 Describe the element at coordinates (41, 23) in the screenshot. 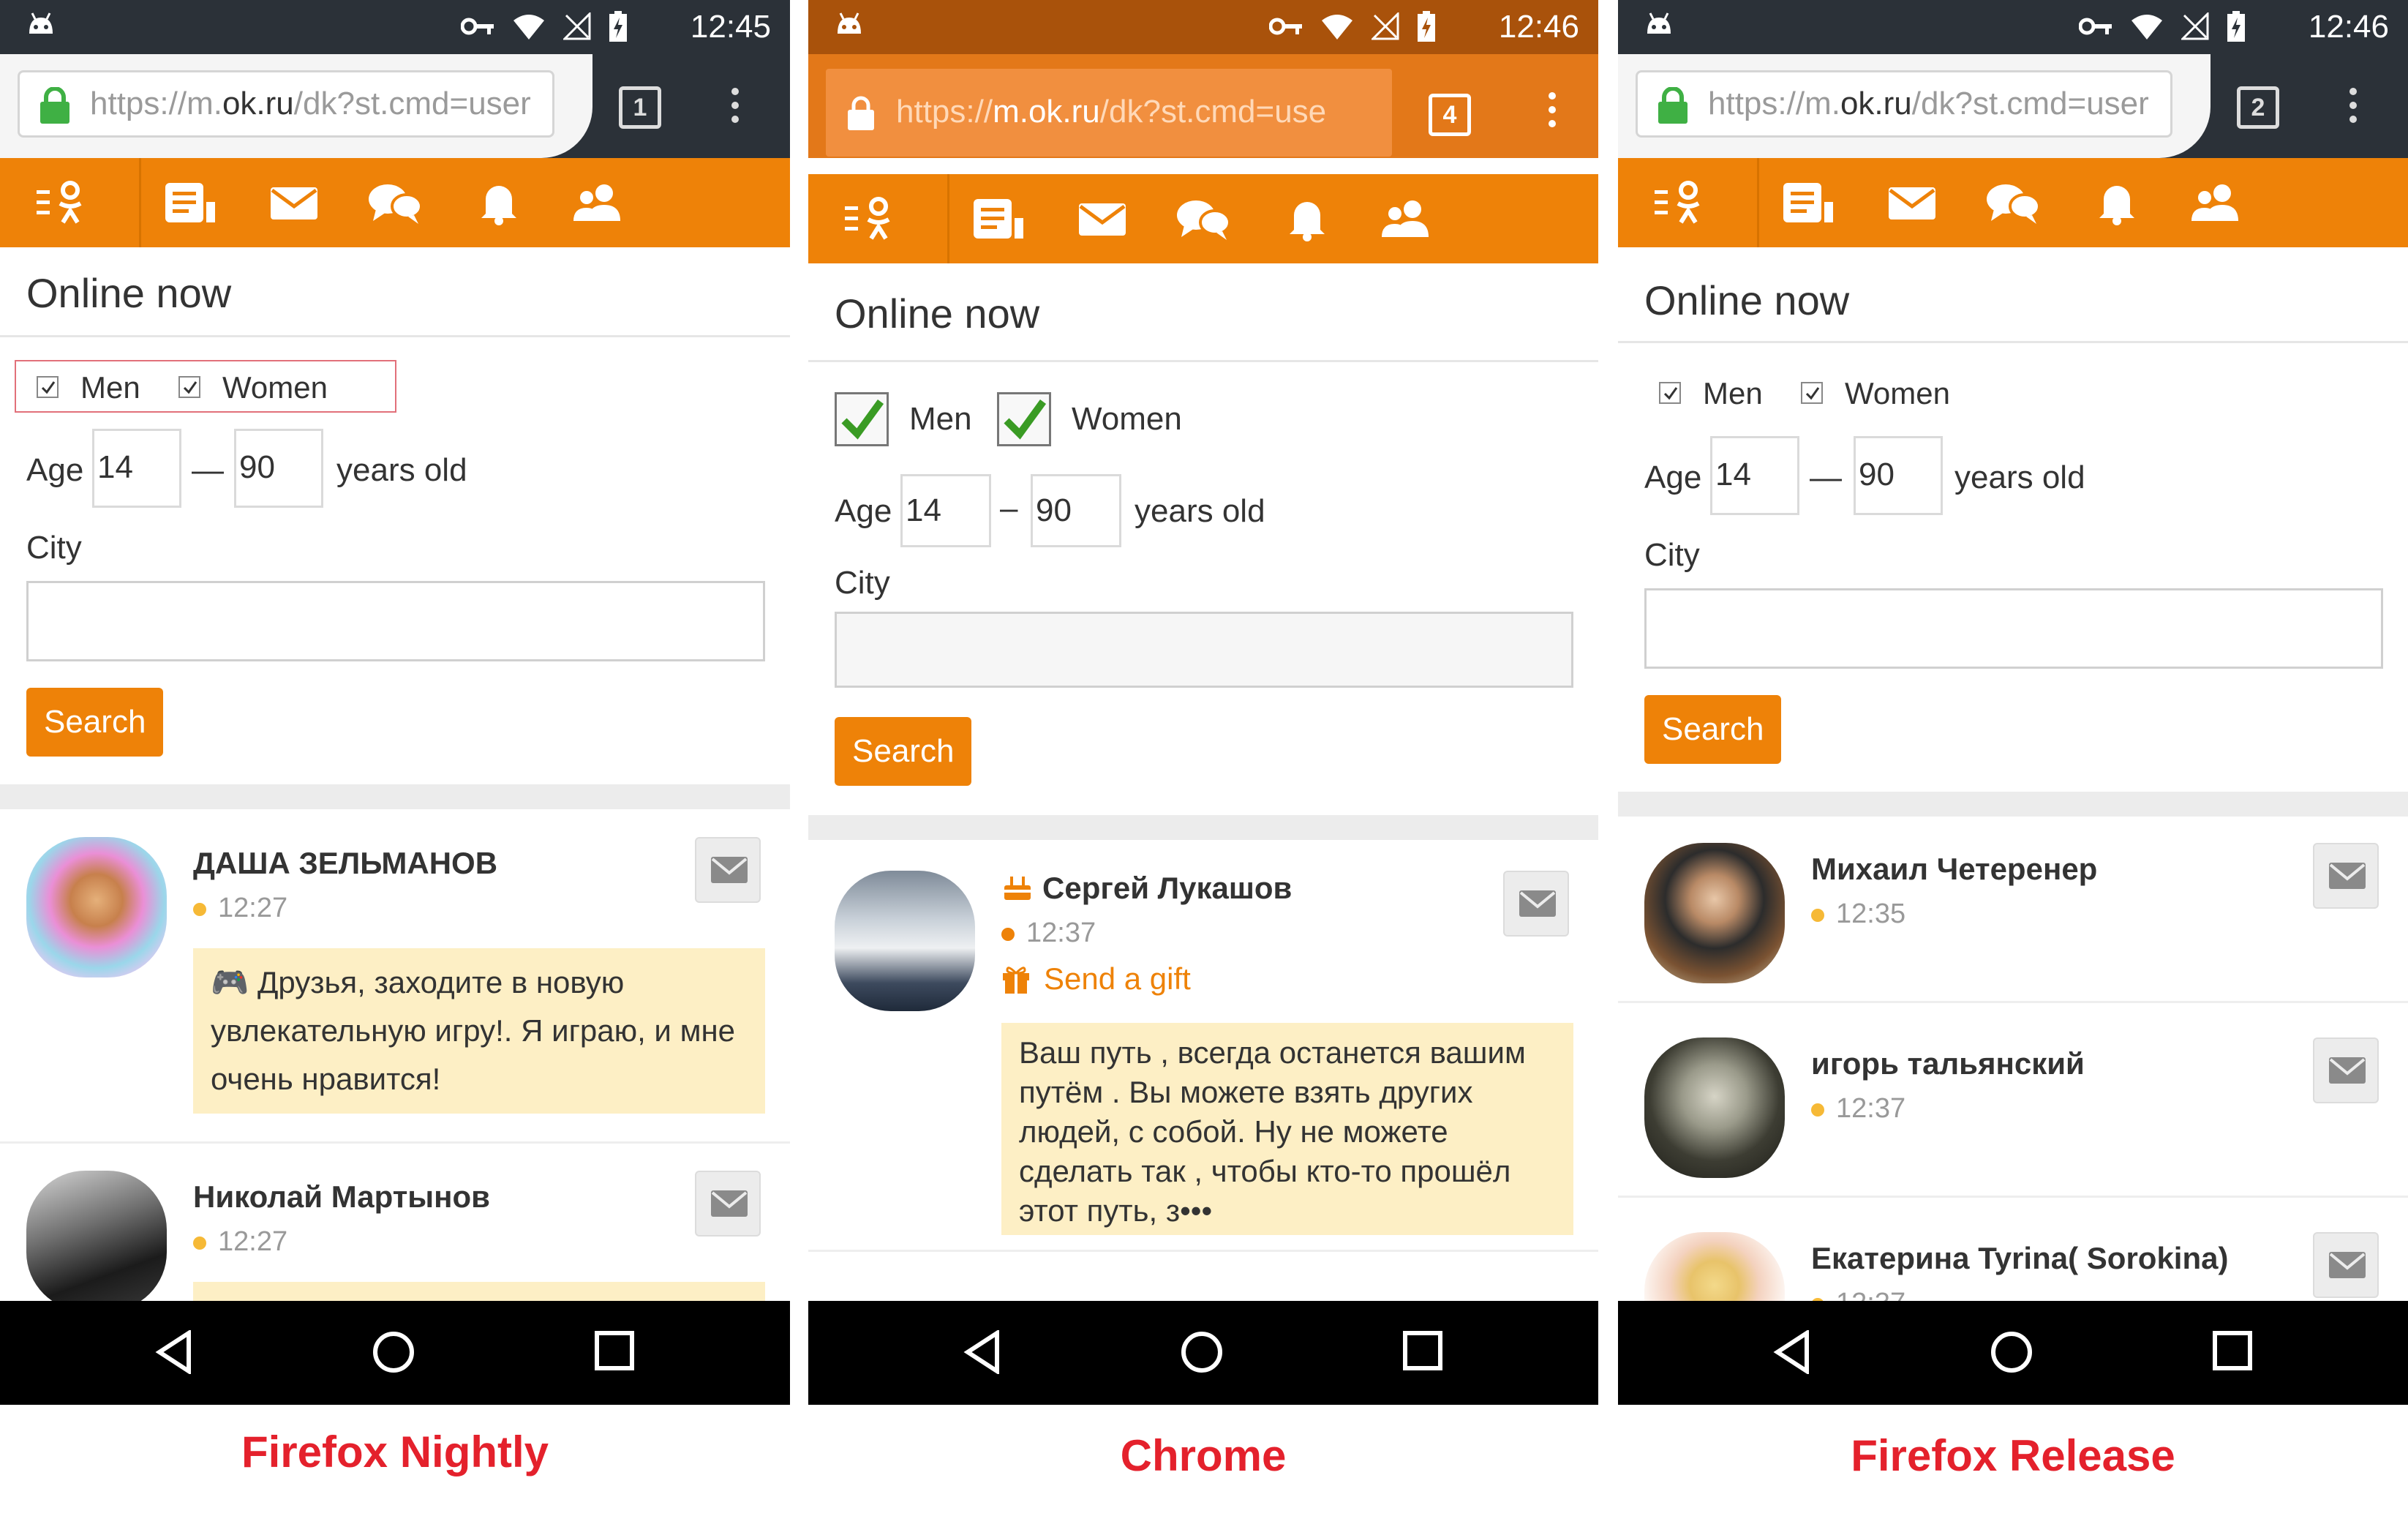

I see `android-icon` at that location.